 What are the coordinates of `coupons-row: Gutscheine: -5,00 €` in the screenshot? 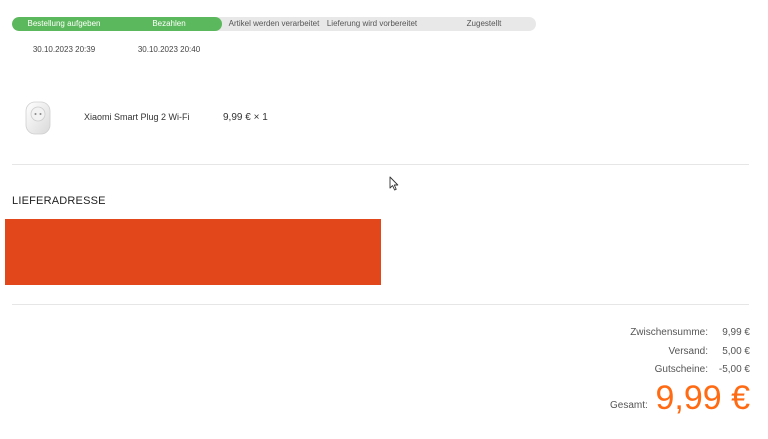 It's located at (702, 369).